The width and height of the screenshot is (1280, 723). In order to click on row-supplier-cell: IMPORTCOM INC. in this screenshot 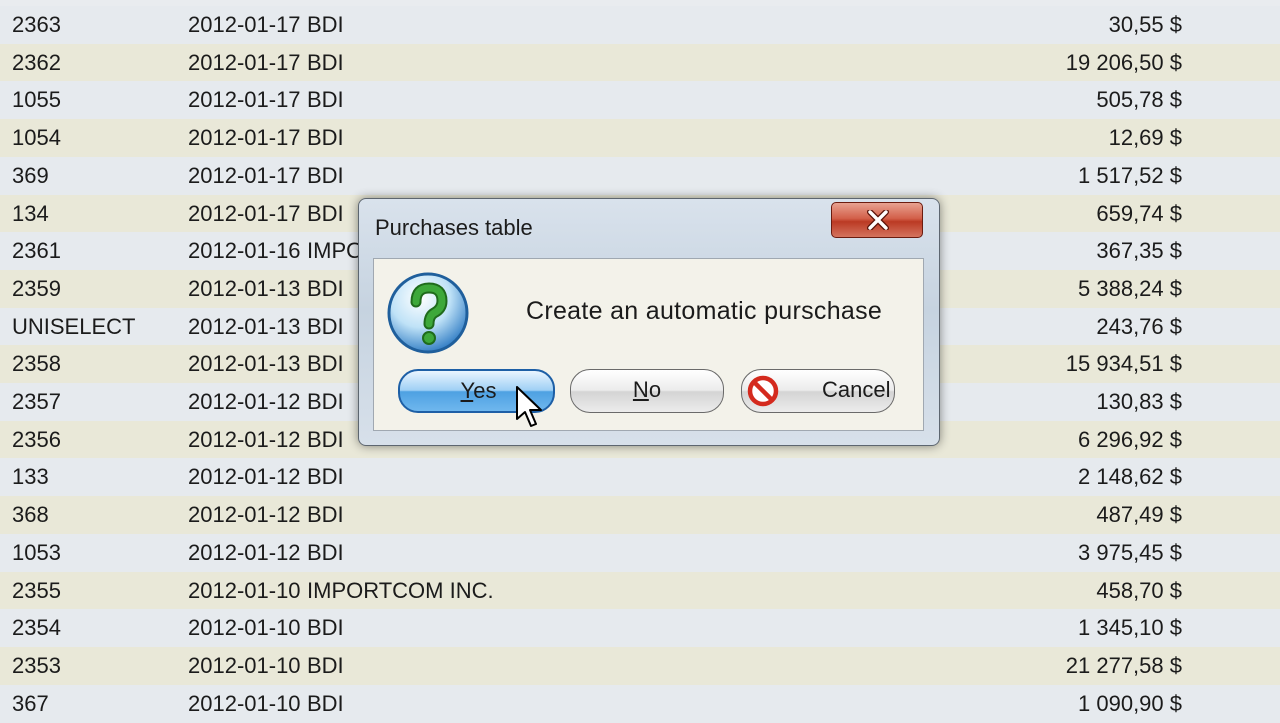, I will do `click(400, 590)`.